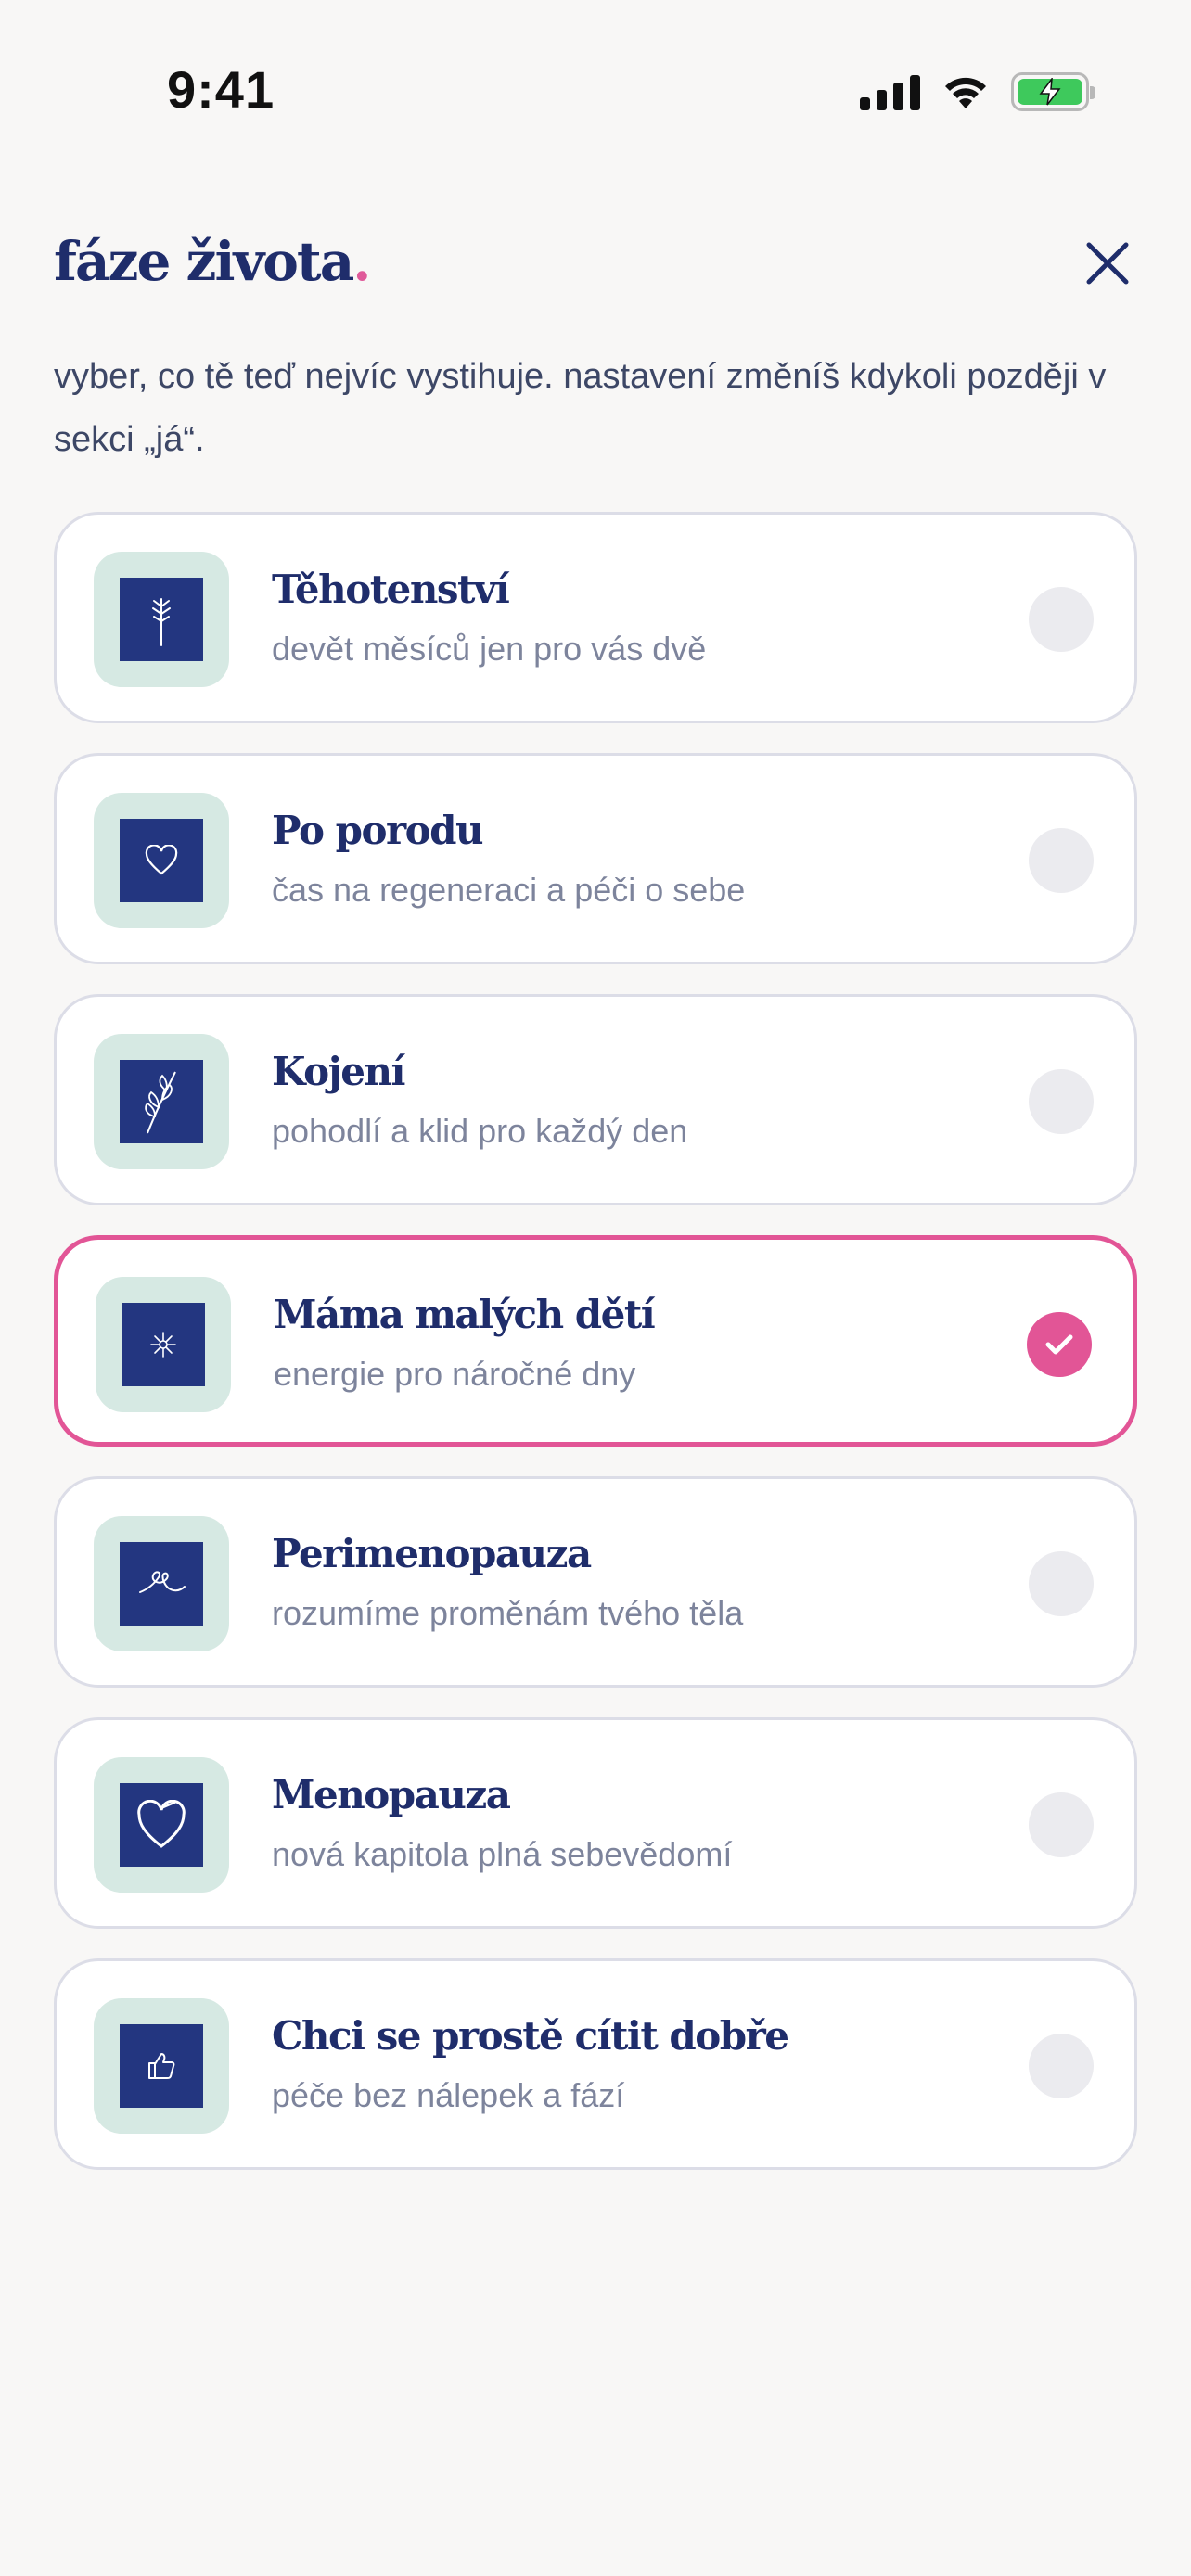  I want to click on wheat-icon, so click(161, 619).